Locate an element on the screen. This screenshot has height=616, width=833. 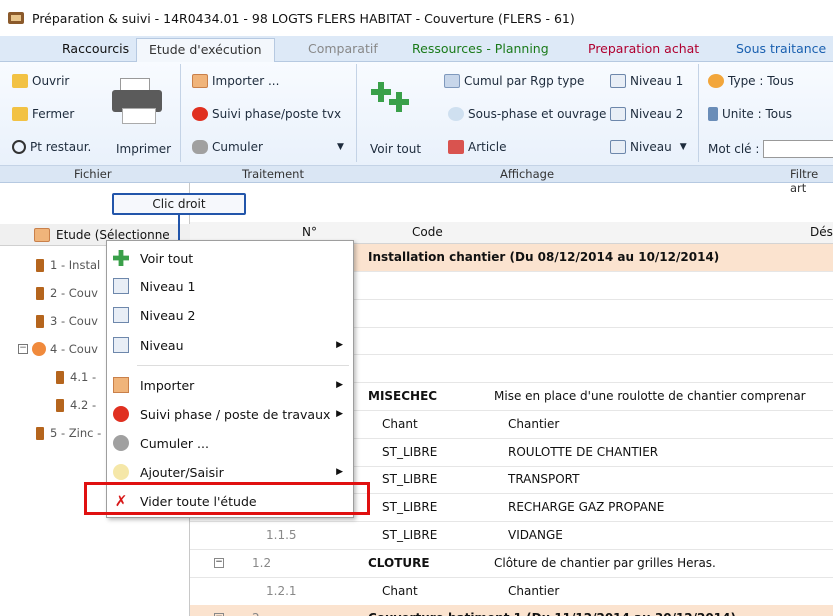
unite-filter: Unite : Tous is located at coordinates (750, 114).